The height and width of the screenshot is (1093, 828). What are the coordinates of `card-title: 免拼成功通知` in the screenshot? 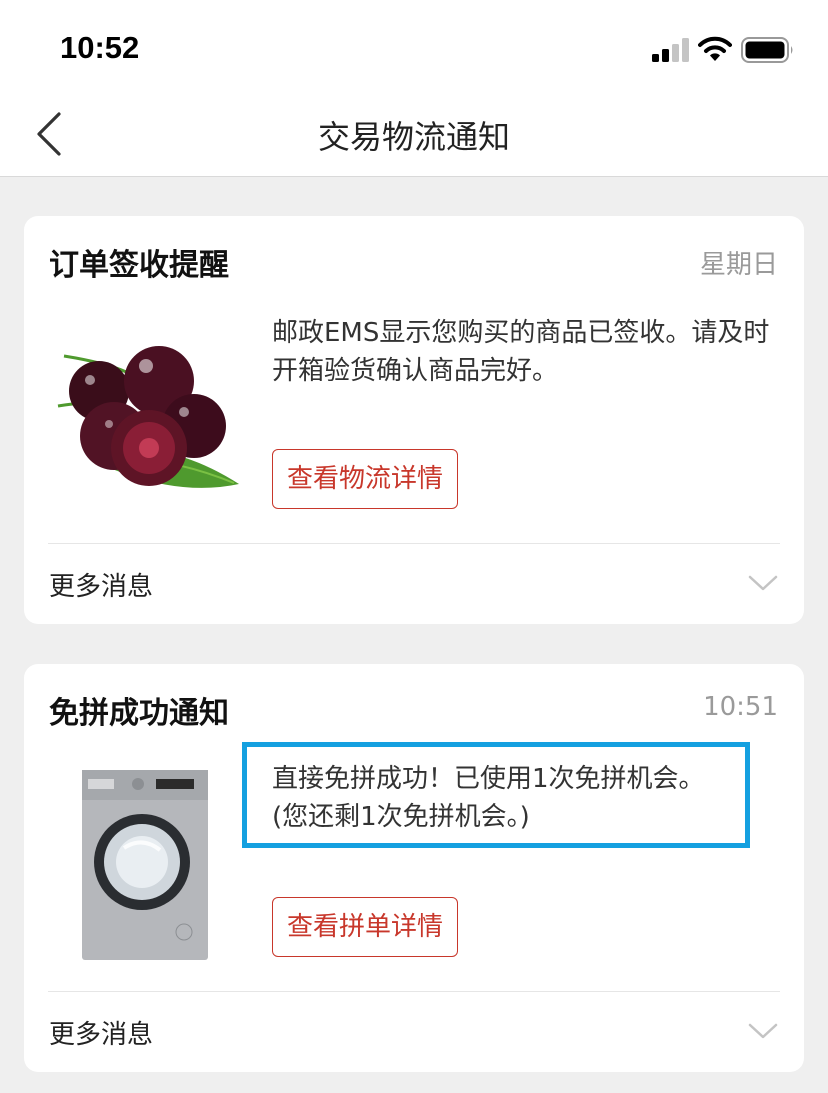 It's located at (139, 713).